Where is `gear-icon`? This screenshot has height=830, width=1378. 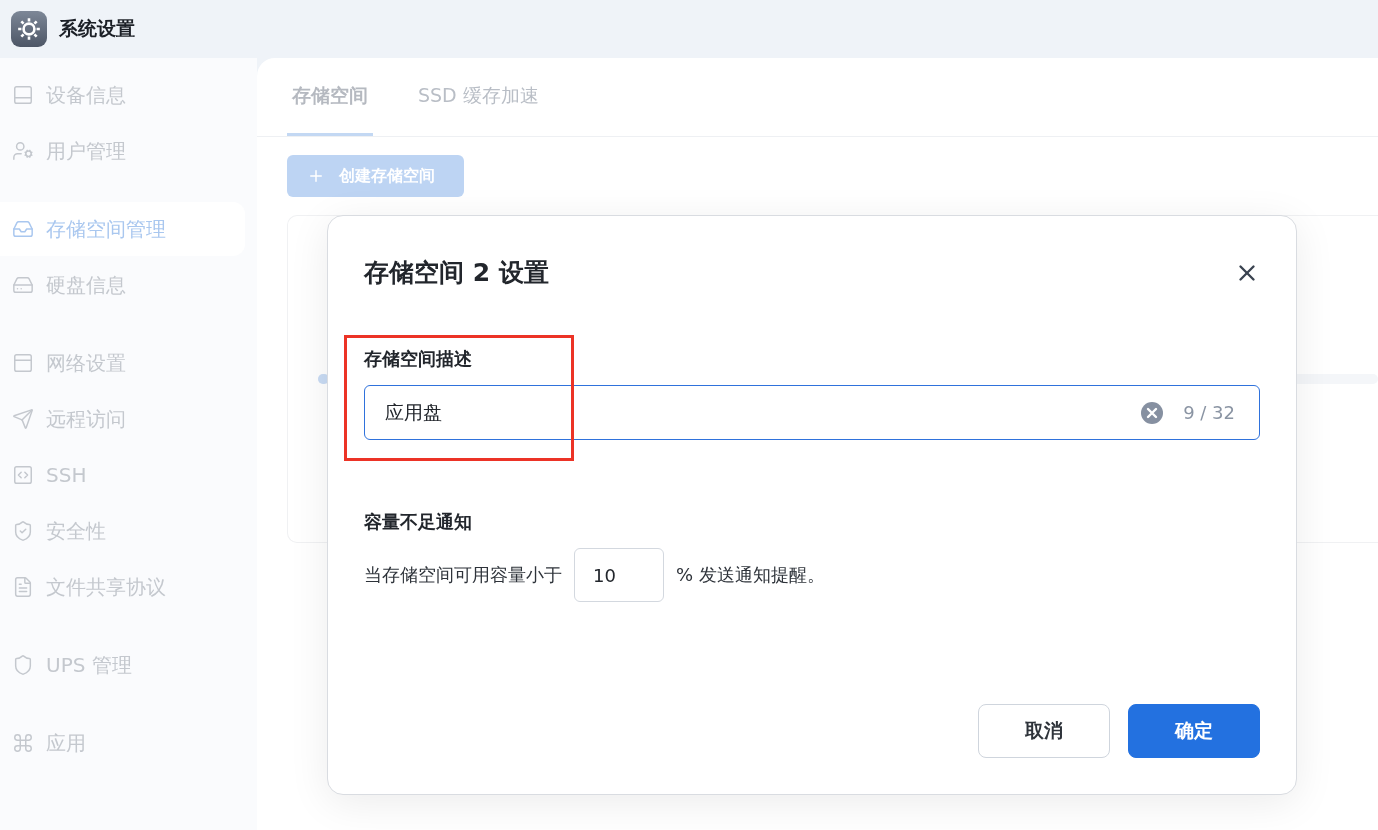 gear-icon is located at coordinates (29, 29).